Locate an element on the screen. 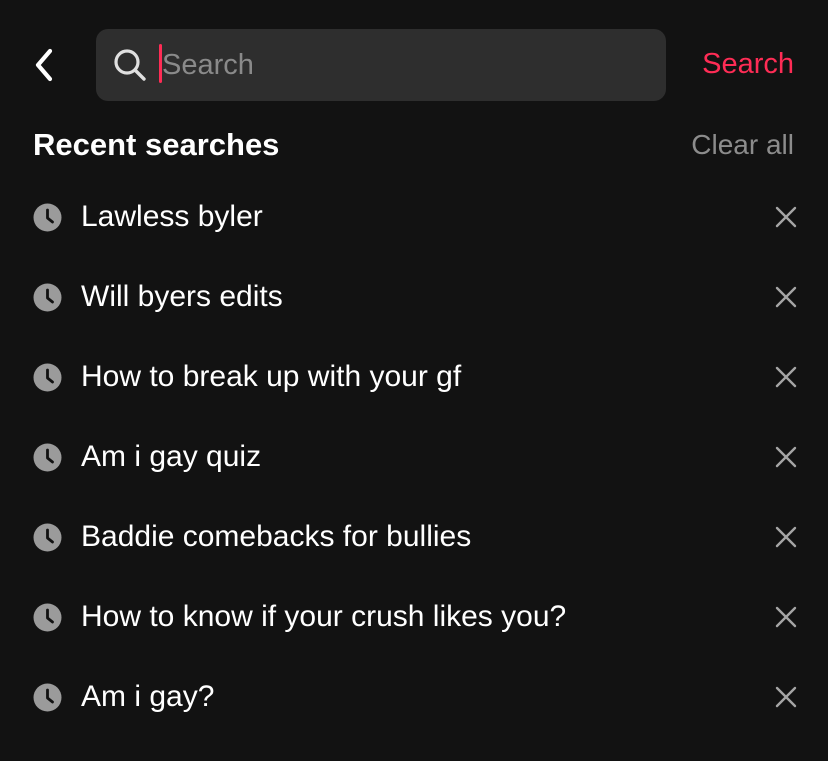  back-button is located at coordinates (44, 65).